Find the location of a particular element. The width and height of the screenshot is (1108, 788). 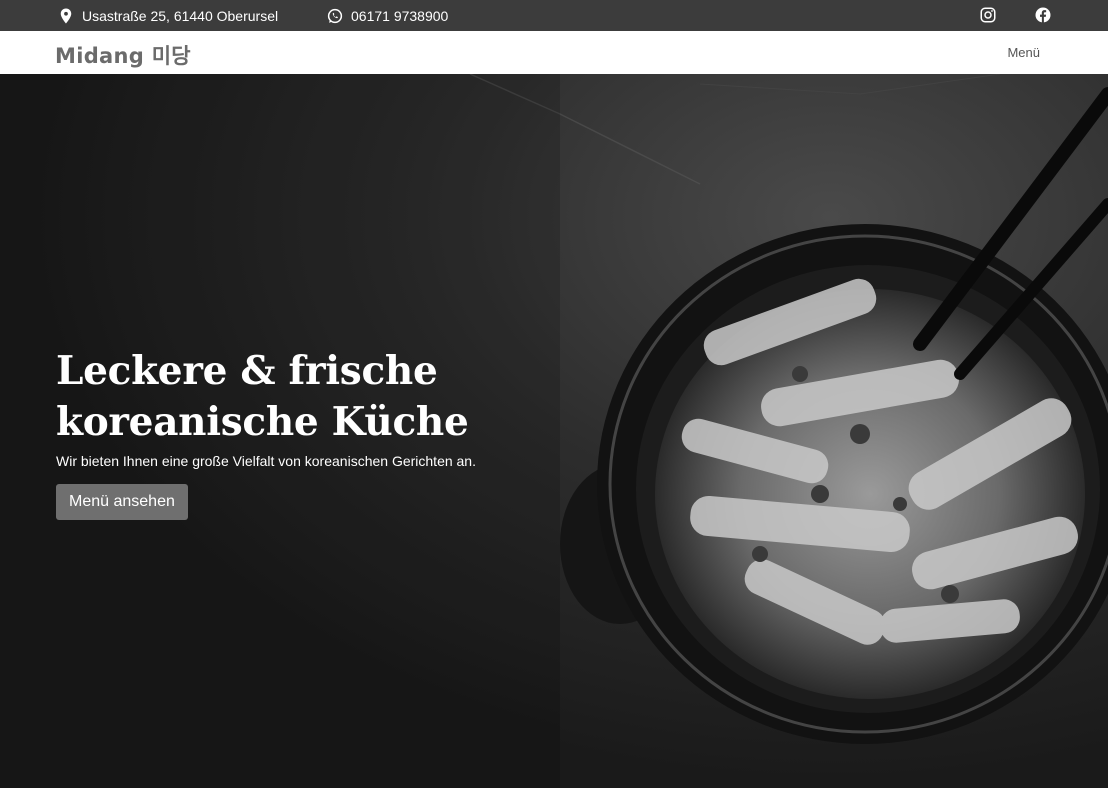

phone-link: 06171 9738900 is located at coordinates (387, 15).